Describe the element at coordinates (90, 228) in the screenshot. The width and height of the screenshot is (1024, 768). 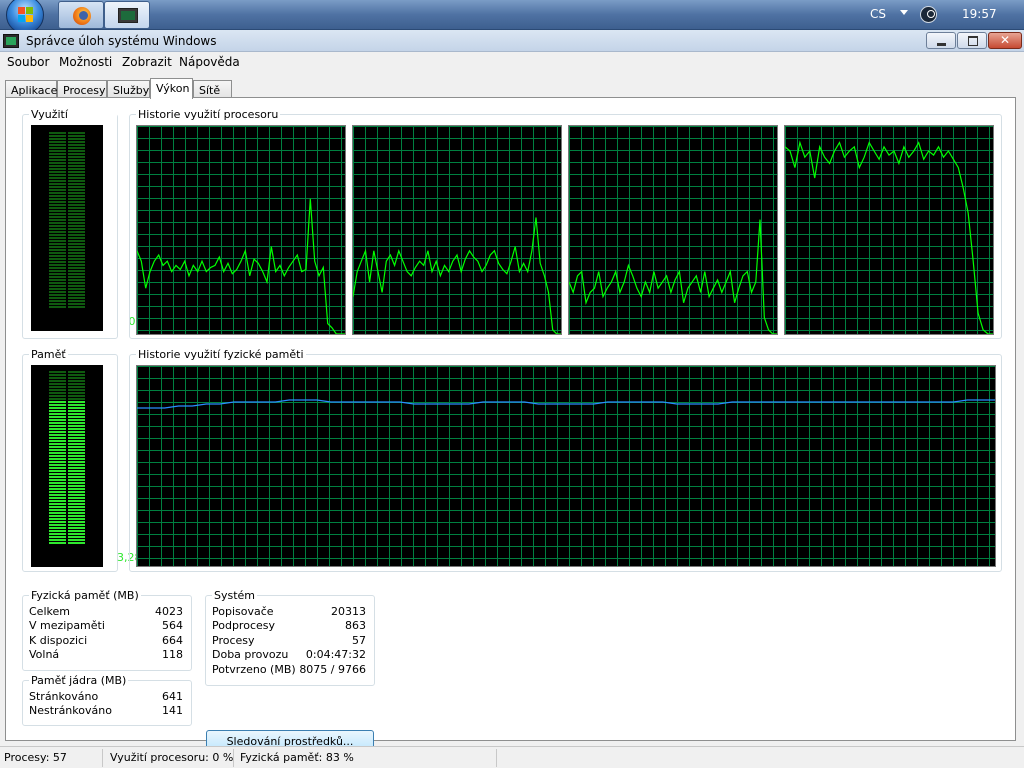
I see `cpu-usage-meter: 0 %` at that location.